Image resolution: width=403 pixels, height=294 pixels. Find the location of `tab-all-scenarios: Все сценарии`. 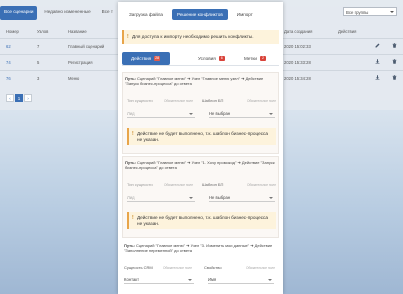

tab-all-scenarios: Все сценарии is located at coordinates (19, 13).